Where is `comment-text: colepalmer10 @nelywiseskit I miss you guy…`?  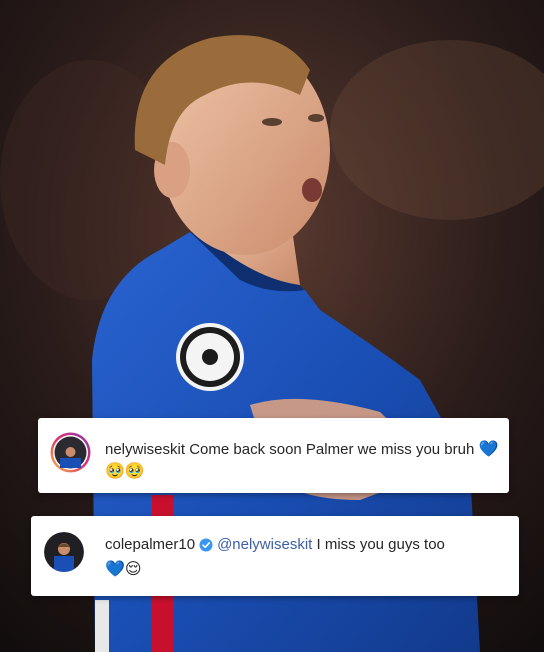
comment-text: colepalmer10 @nelywiseskit I miss you guy… is located at coordinates (307, 557).